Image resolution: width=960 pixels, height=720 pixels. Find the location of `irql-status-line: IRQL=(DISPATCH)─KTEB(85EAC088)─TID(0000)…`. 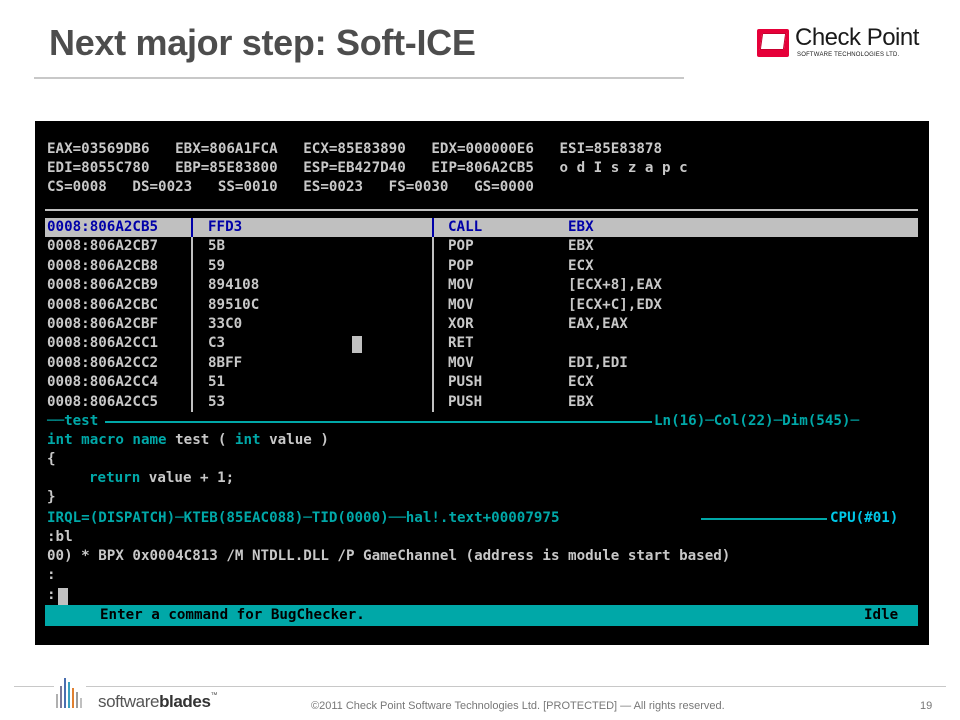

irql-status-line: IRQL=(DISPATCH)─KTEB(85EAC088)─TID(0000)… is located at coordinates (303, 518).